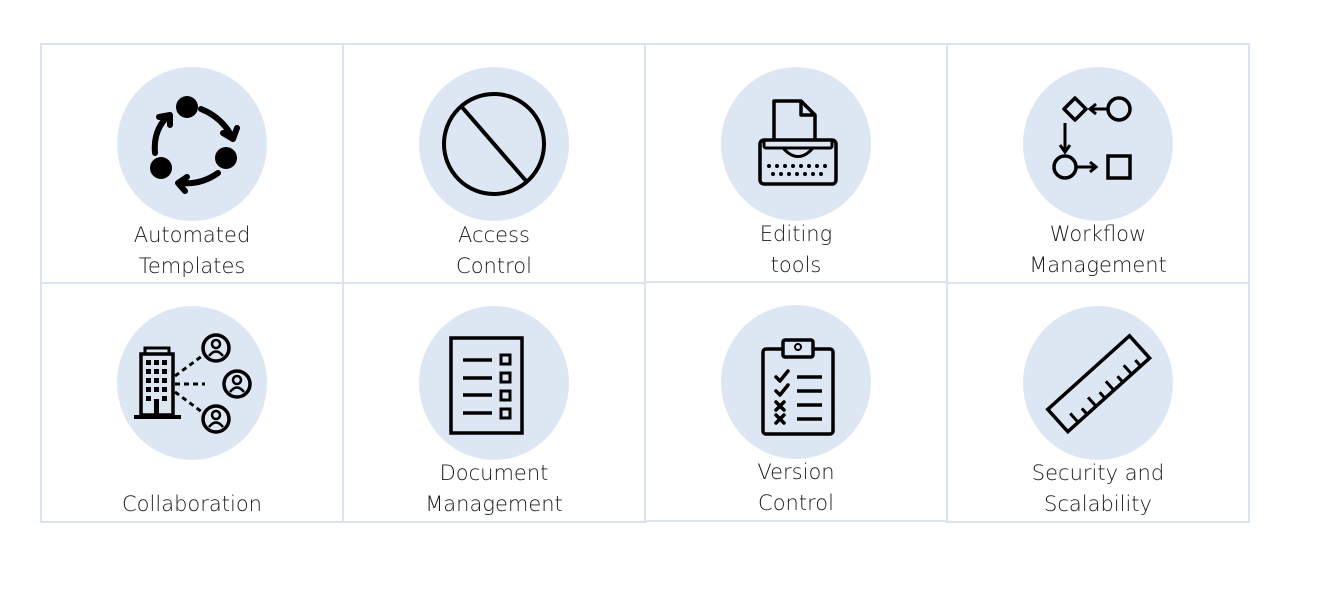 This screenshot has height=597, width=1344. I want to click on feature-label: Editing tools, so click(796, 249).